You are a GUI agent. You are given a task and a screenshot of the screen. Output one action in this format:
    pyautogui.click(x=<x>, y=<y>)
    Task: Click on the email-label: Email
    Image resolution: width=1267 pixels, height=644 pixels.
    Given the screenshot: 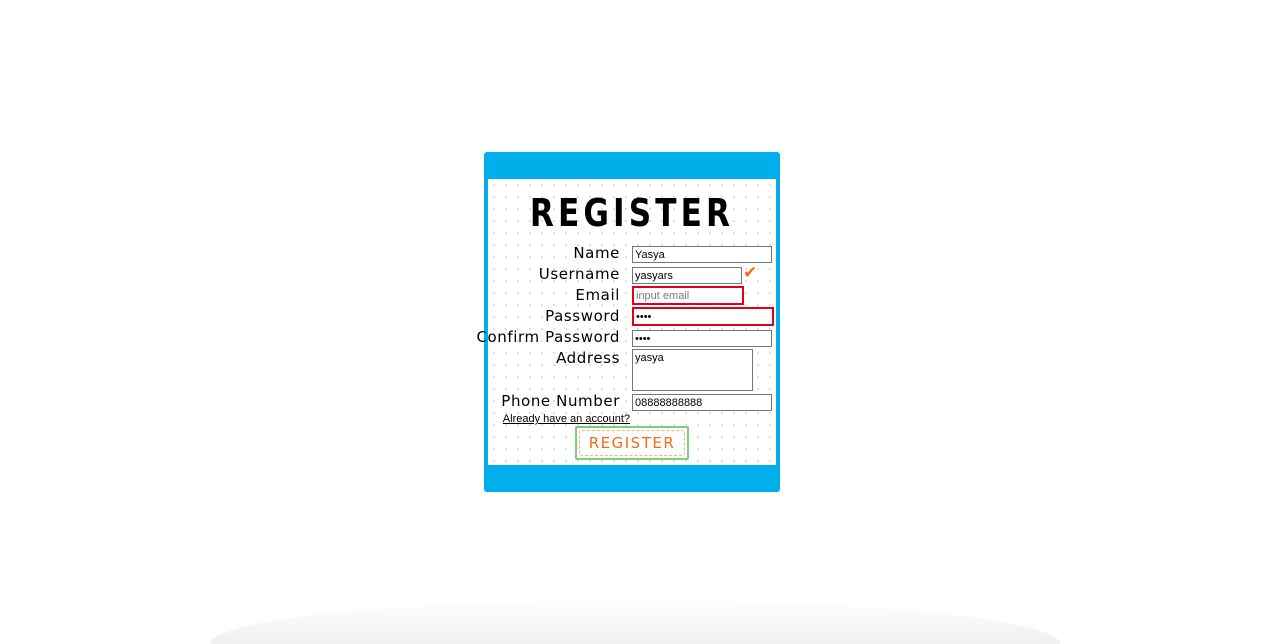 What is the action you would take?
    pyautogui.click(x=597, y=295)
    